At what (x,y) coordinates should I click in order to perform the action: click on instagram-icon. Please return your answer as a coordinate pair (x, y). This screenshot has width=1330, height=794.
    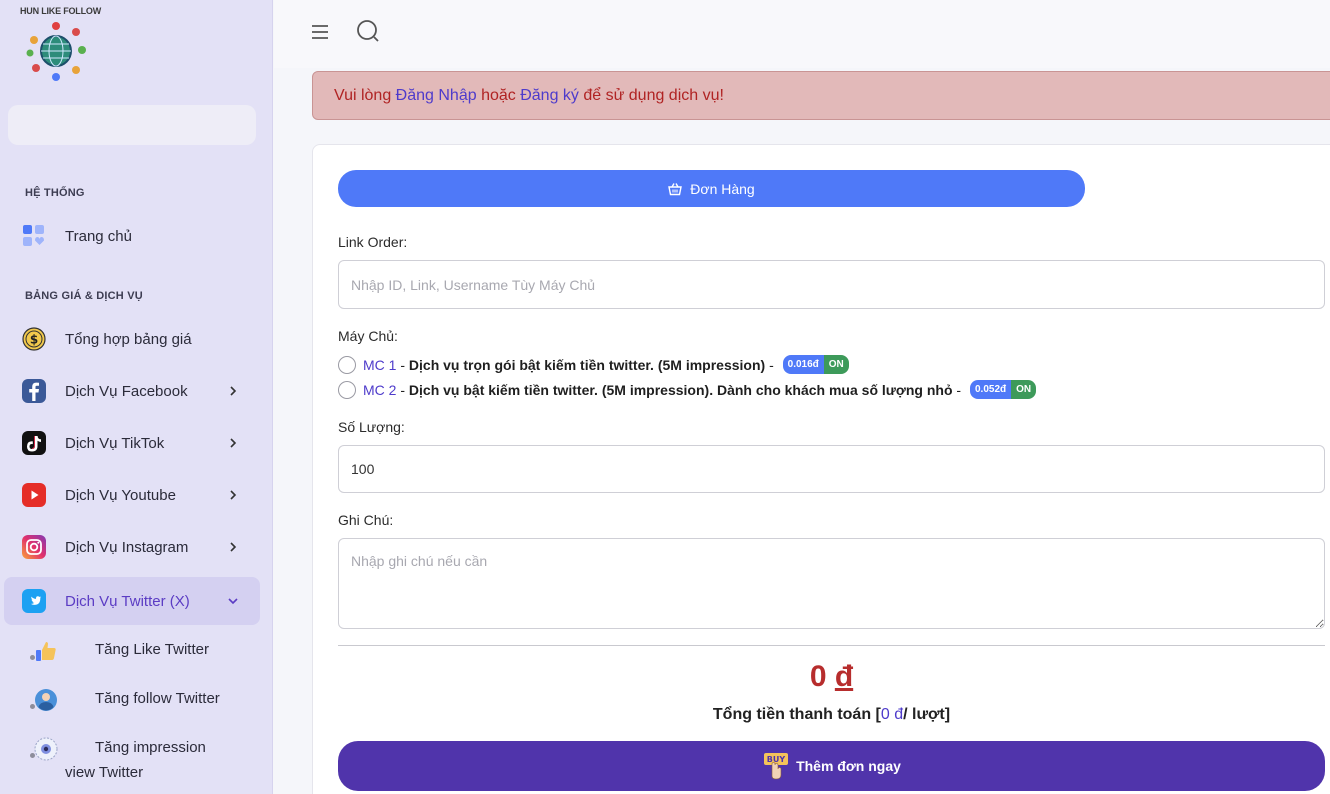
    Looking at the image, I should click on (34, 547).